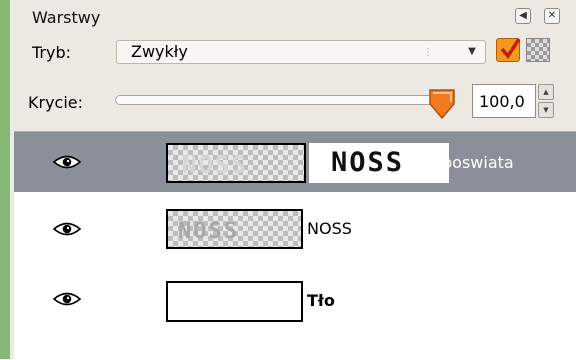  I want to click on spin-down-icon: ▼, so click(546, 110).